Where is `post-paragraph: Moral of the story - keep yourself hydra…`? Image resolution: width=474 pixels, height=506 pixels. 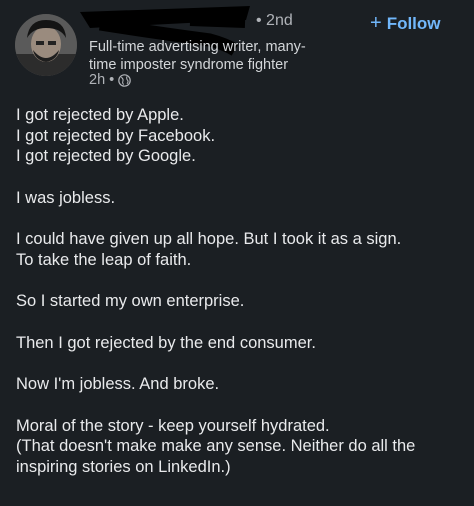 post-paragraph: Moral of the story - keep yourself hydra… is located at coordinates (241, 447).